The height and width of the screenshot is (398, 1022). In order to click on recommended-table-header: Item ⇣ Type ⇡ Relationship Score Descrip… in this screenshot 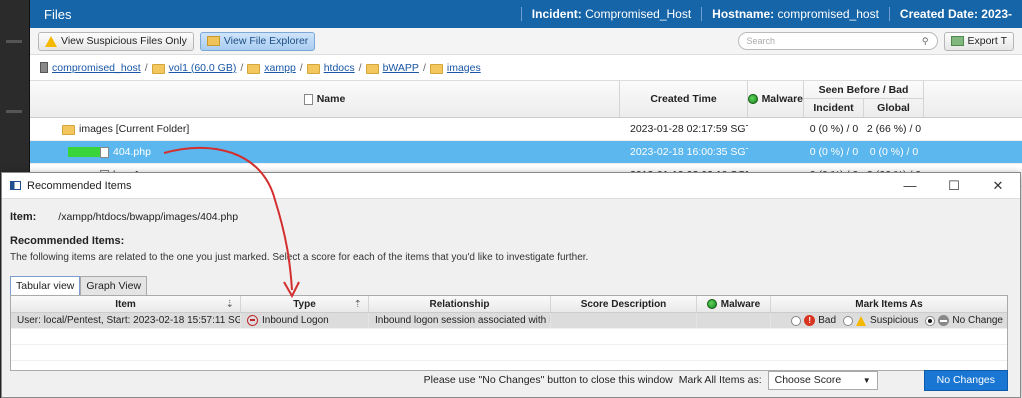, I will do `click(509, 304)`.